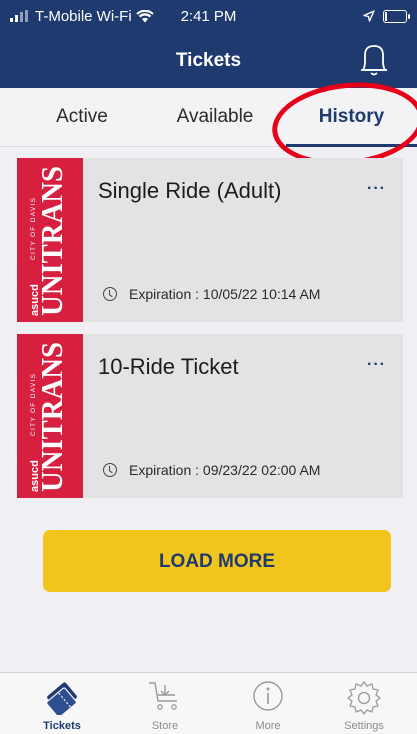 This screenshot has height=734, width=417. I want to click on ticket-expiration: Expiration : 10/05/22 10:14 AM, so click(211, 294).